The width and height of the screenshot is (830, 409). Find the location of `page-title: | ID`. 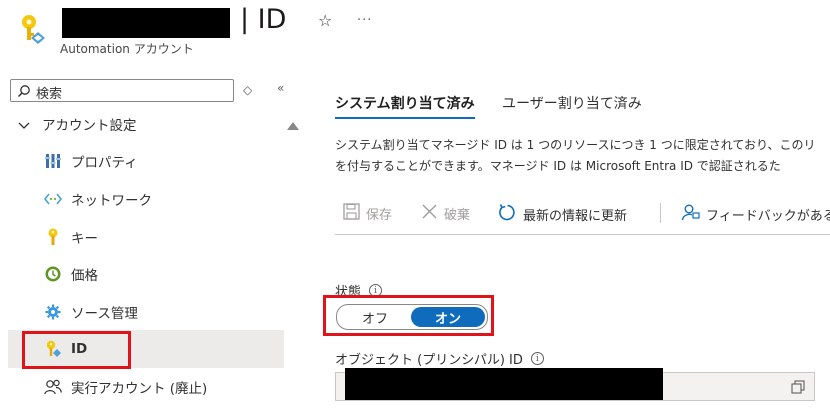

page-title: | ID is located at coordinates (263, 19).